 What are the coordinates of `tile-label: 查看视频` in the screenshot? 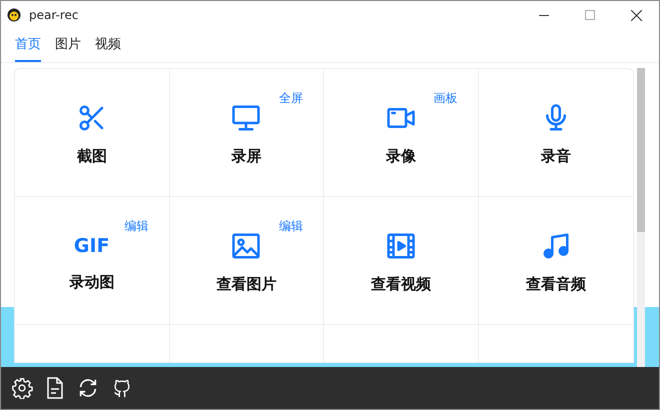 It's located at (400, 284).